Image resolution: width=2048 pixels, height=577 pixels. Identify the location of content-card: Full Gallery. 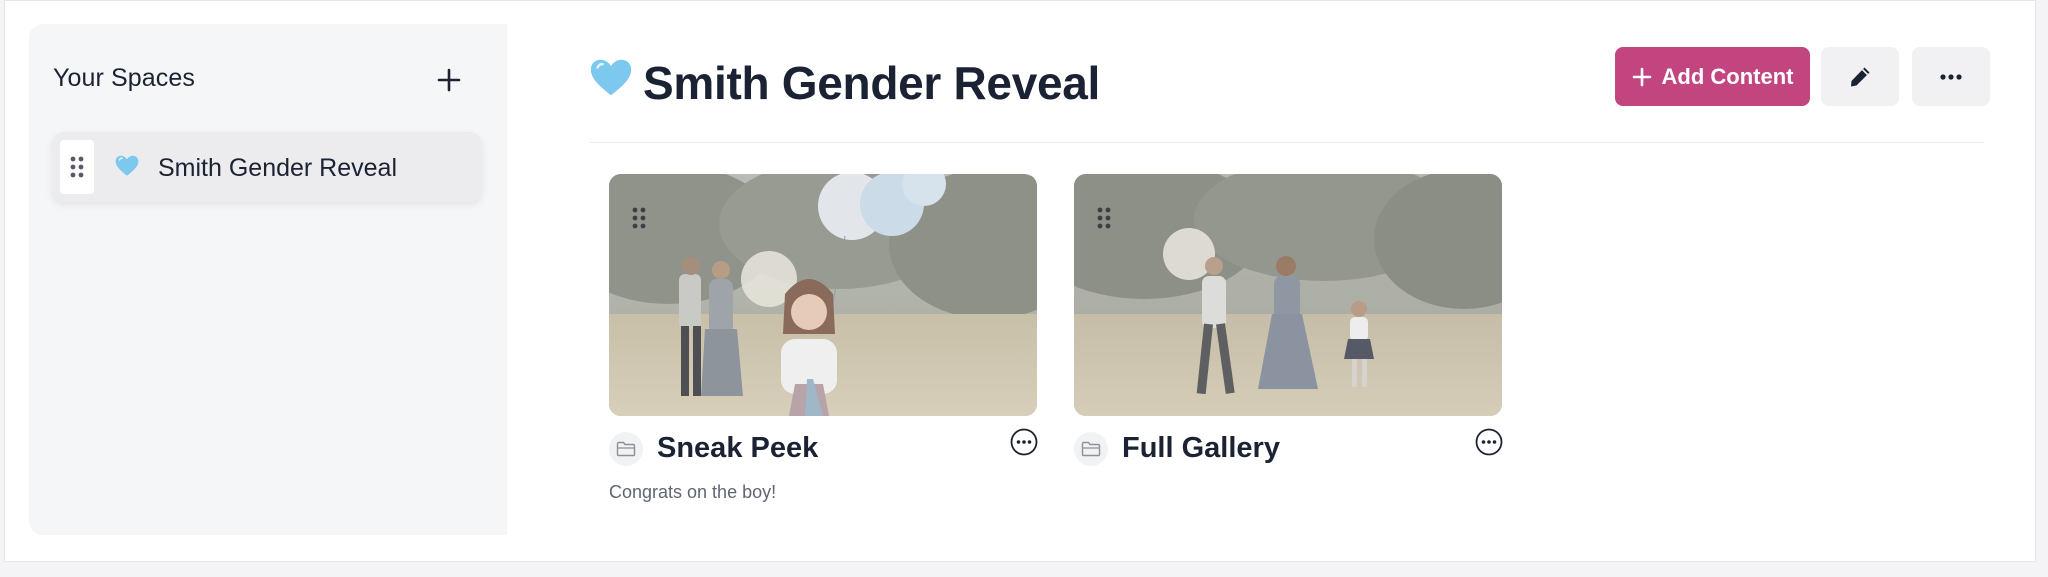
(1289, 320).